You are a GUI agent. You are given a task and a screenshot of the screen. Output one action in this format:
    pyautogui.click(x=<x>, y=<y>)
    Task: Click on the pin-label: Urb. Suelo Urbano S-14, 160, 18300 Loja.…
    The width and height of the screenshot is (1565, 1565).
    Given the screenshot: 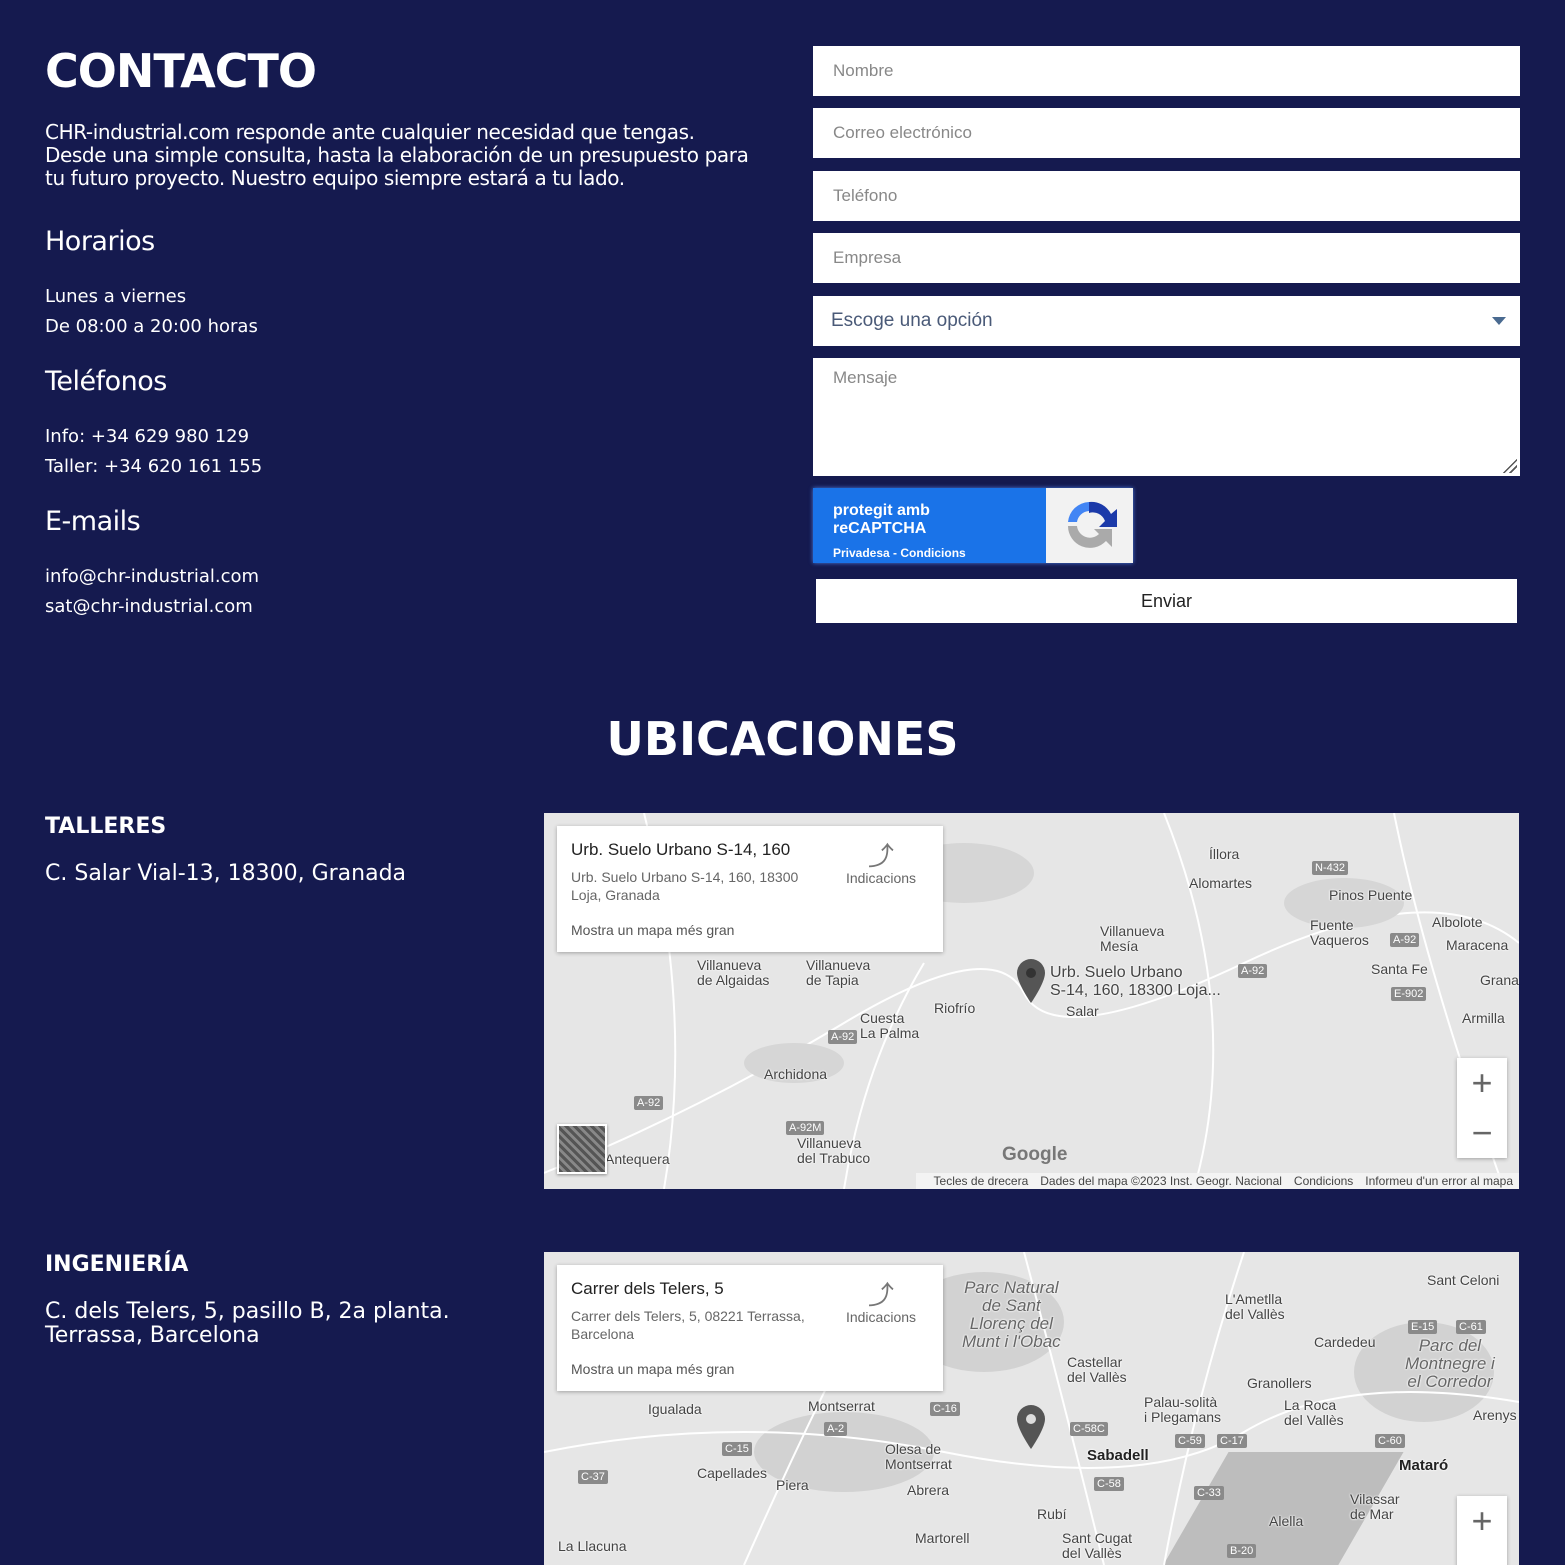 What is the action you would take?
    pyautogui.click(x=1135, y=981)
    